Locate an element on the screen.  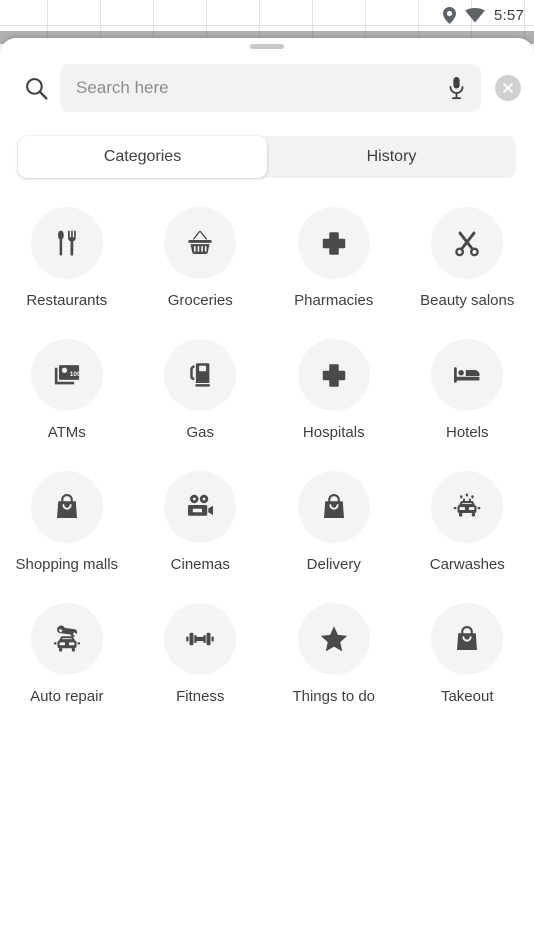
category-item-fitness: Fitness is located at coordinates (201, 669).